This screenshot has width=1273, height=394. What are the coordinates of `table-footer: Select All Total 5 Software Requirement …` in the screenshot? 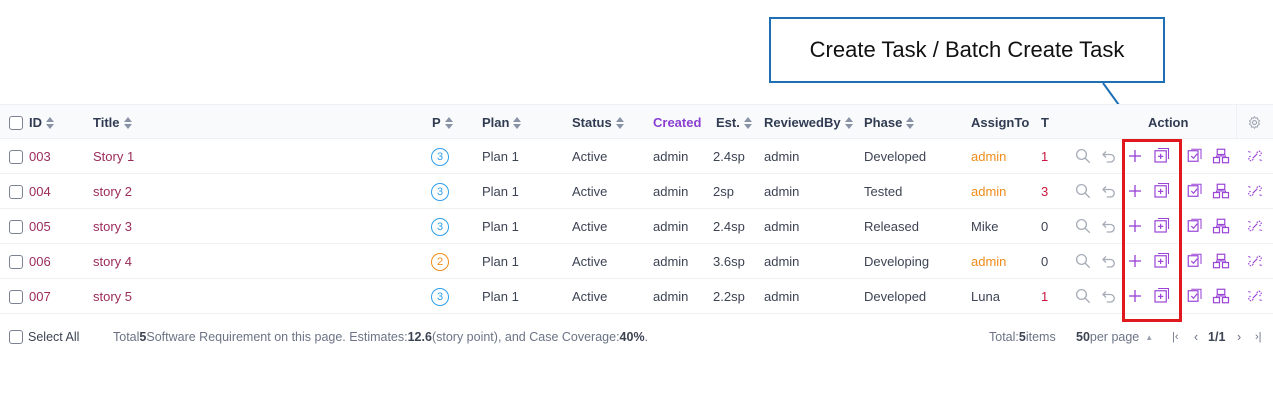 It's located at (636, 337).